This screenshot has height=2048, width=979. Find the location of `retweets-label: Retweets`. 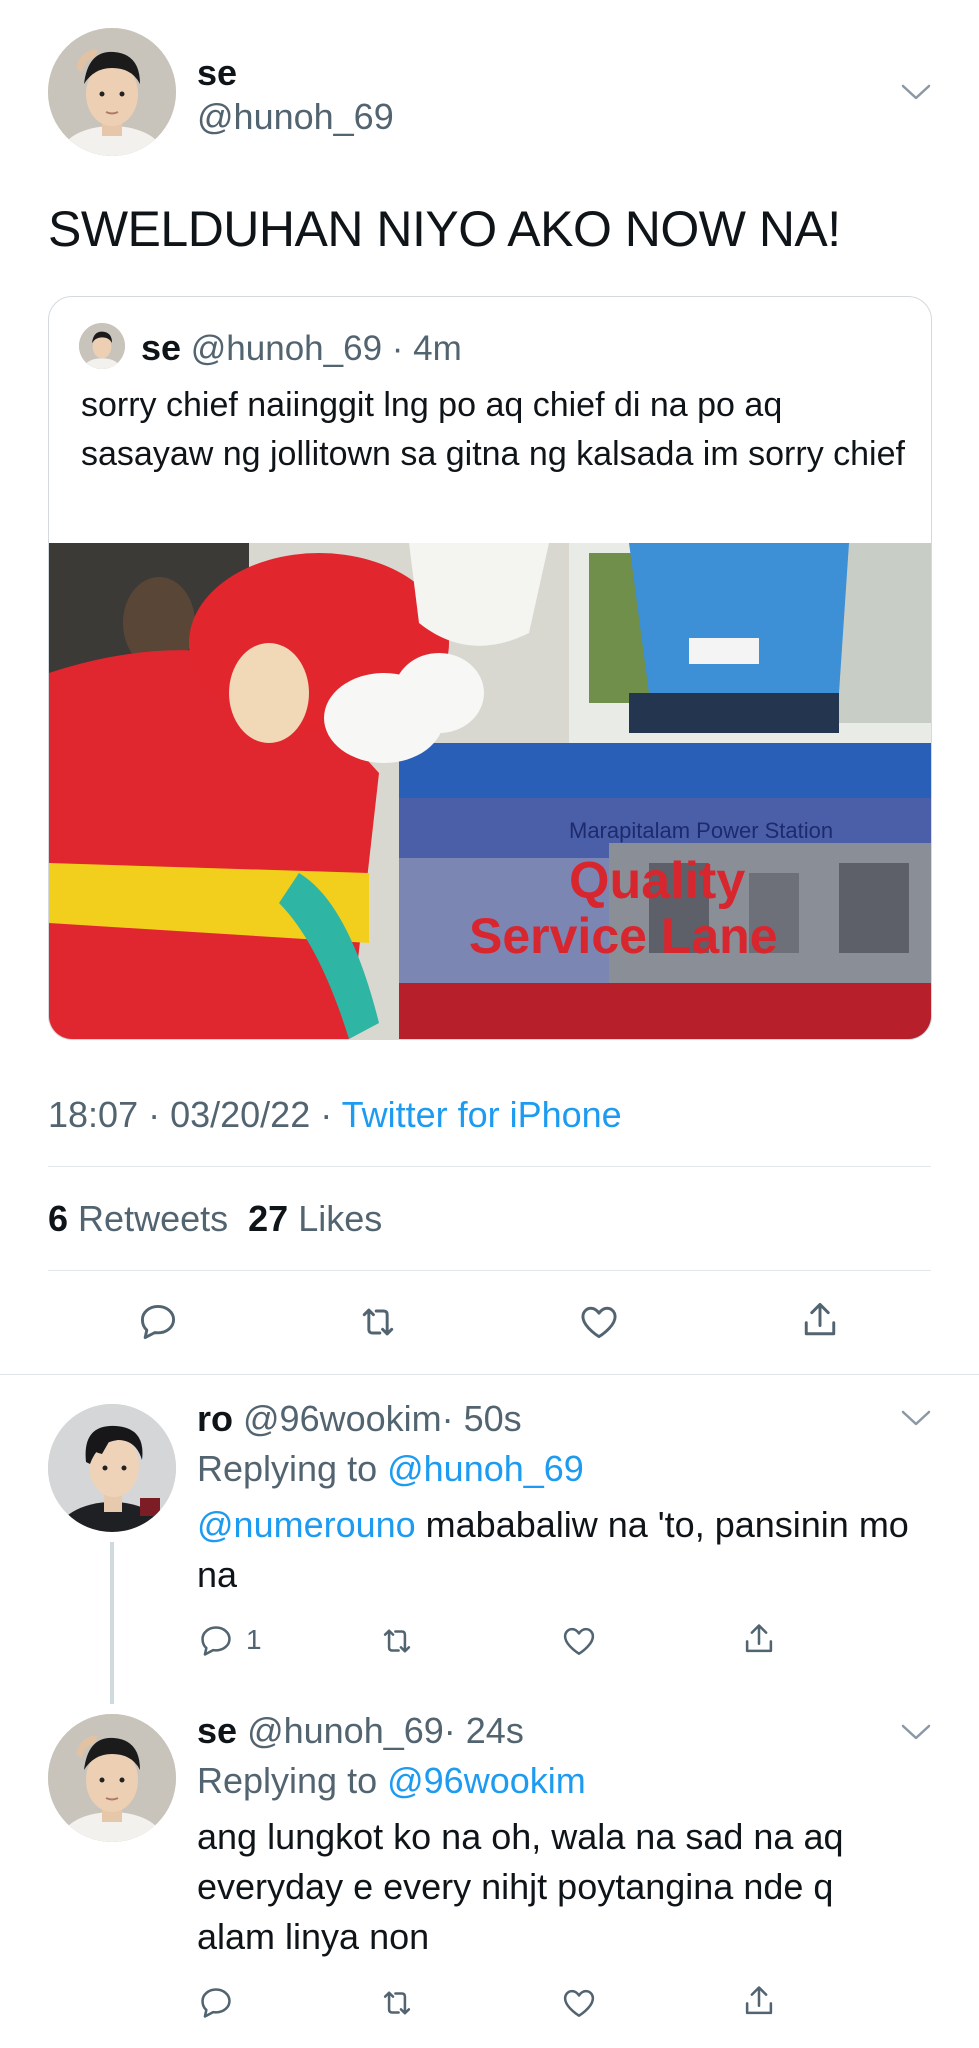

retweets-label: Retweets is located at coordinates (153, 1218).